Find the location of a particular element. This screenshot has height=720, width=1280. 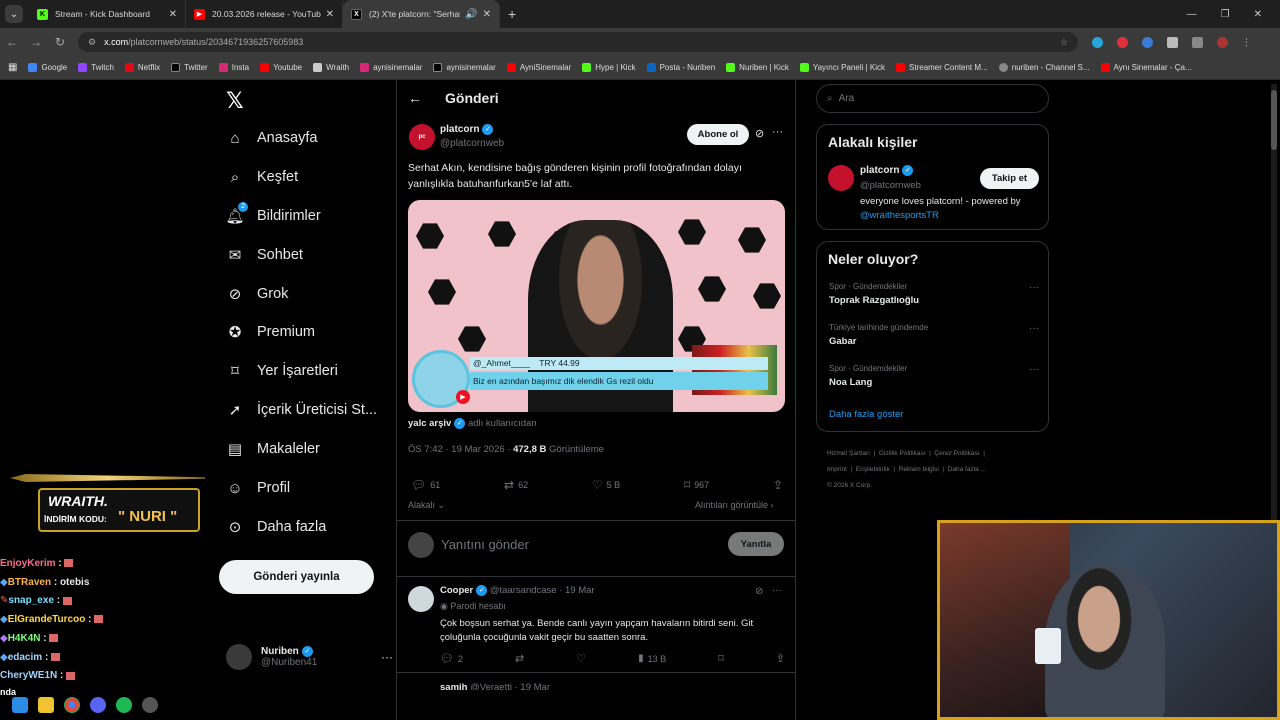

apps-grid-icon: ▦ is located at coordinates (12, 67).